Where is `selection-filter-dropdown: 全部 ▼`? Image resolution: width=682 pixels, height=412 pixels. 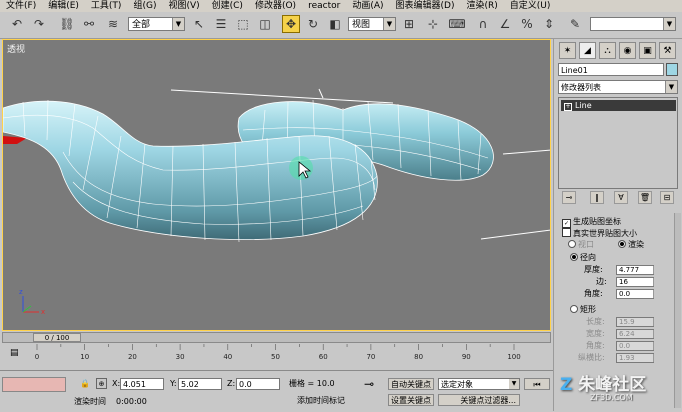 selection-filter-dropdown: 全部 ▼ is located at coordinates (156, 24).